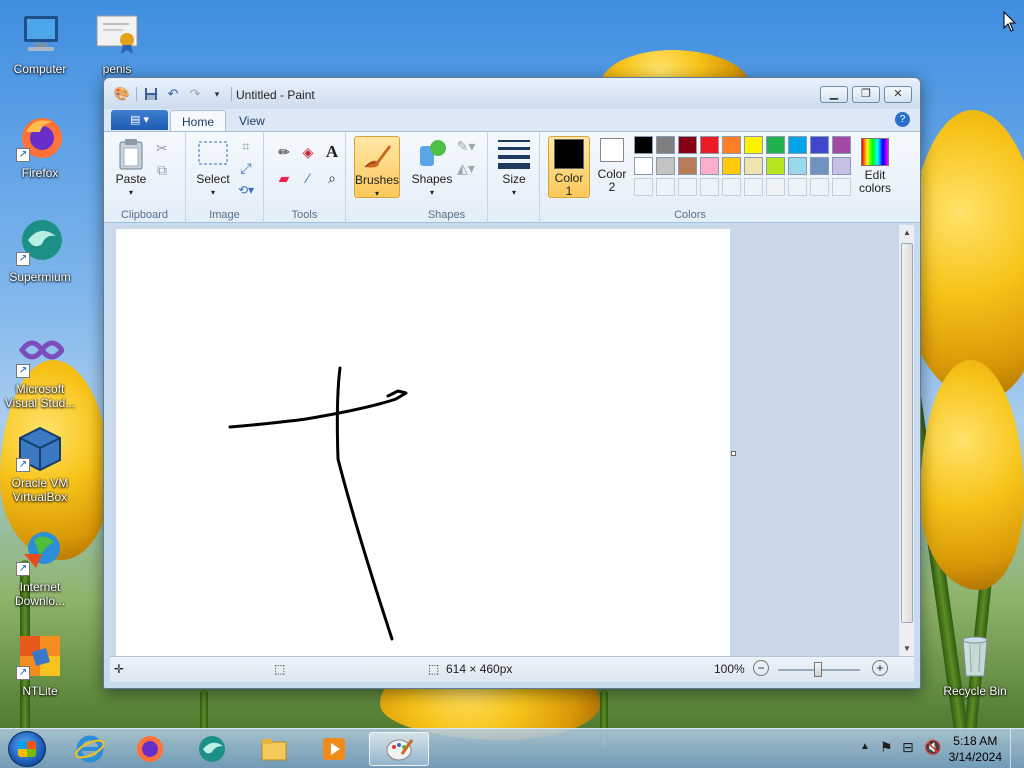  What do you see at coordinates (162, 170) in the screenshot?
I see `copy-icon: ⧉` at bounding box center [162, 170].